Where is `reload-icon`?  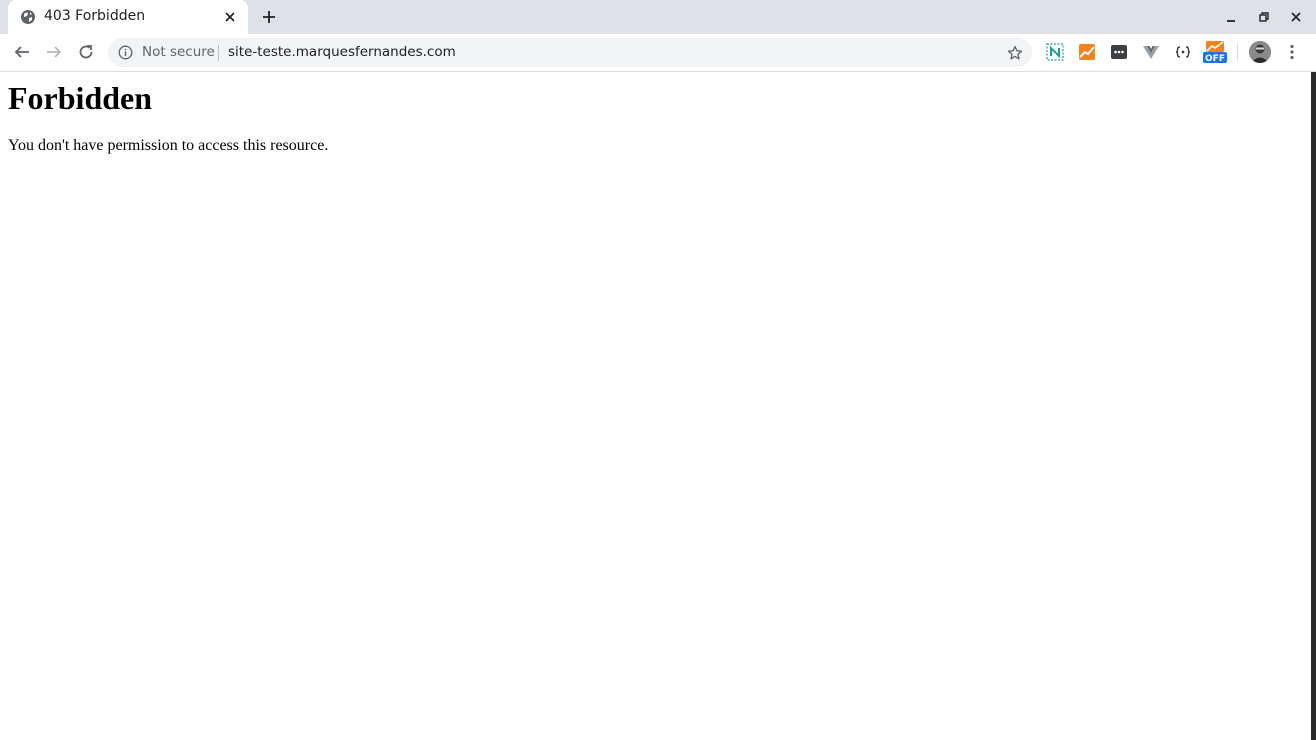 reload-icon is located at coordinates (86, 52).